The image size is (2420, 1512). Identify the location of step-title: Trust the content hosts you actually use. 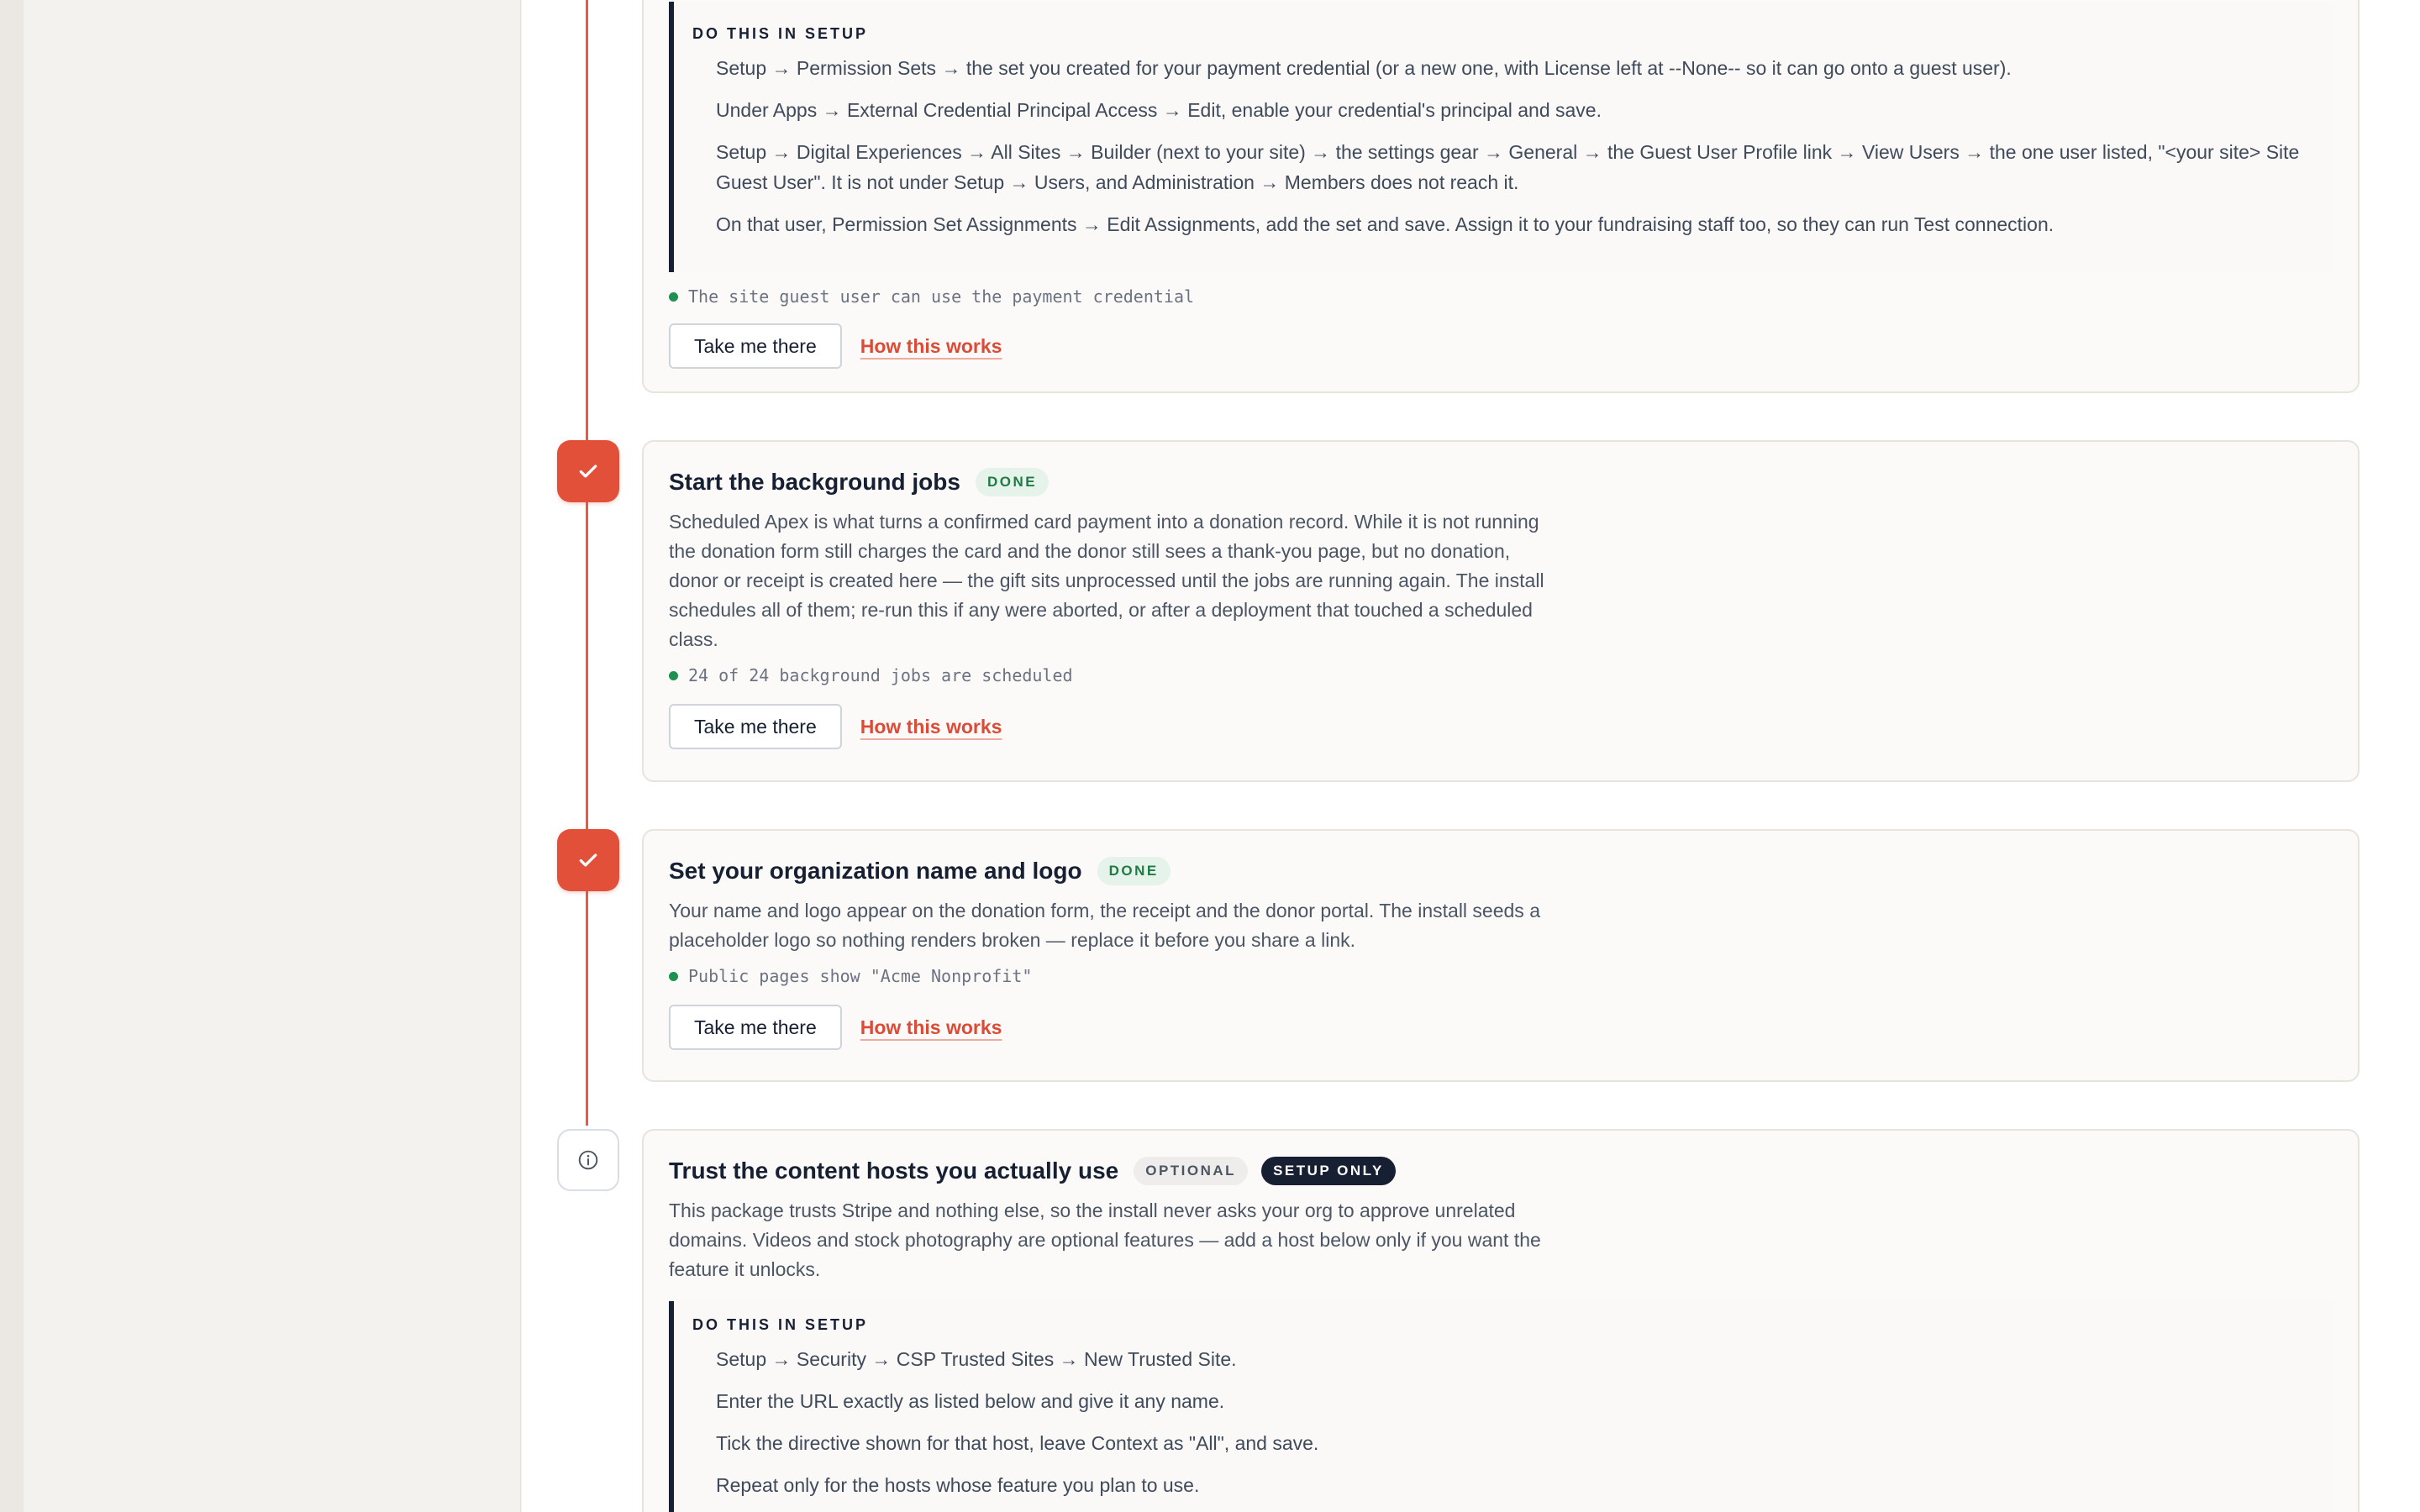
(894, 1171).